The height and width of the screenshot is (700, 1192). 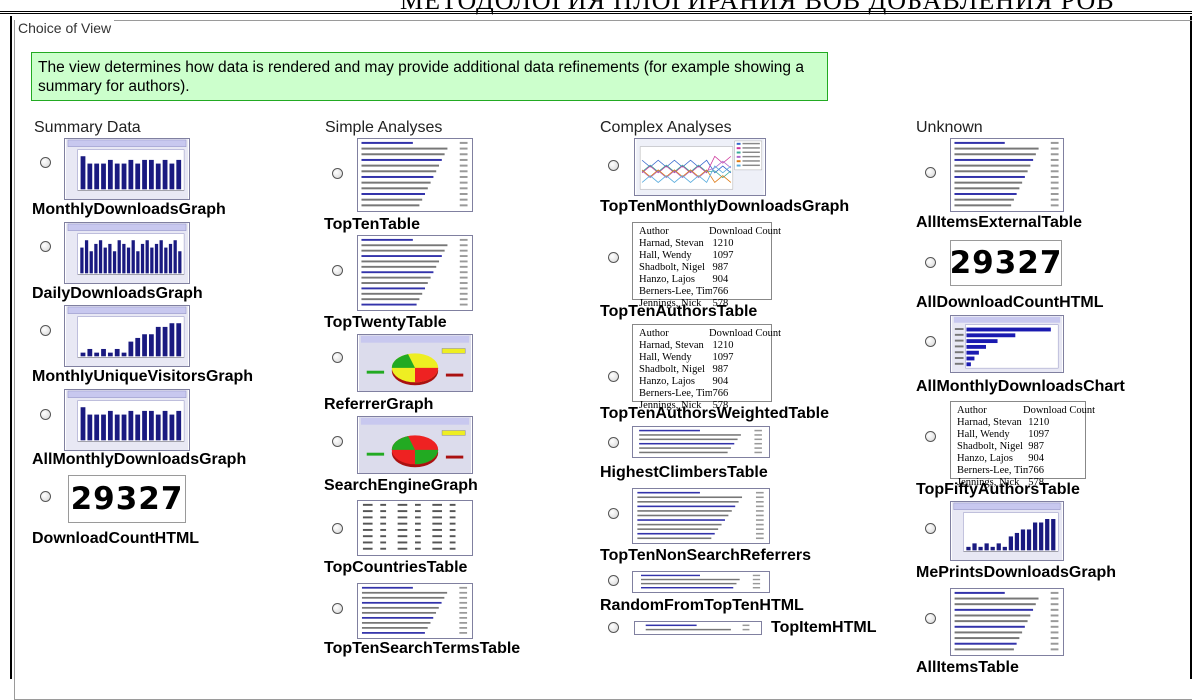 I want to click on top-twenty-table-preview, so click(x=415, y=273).